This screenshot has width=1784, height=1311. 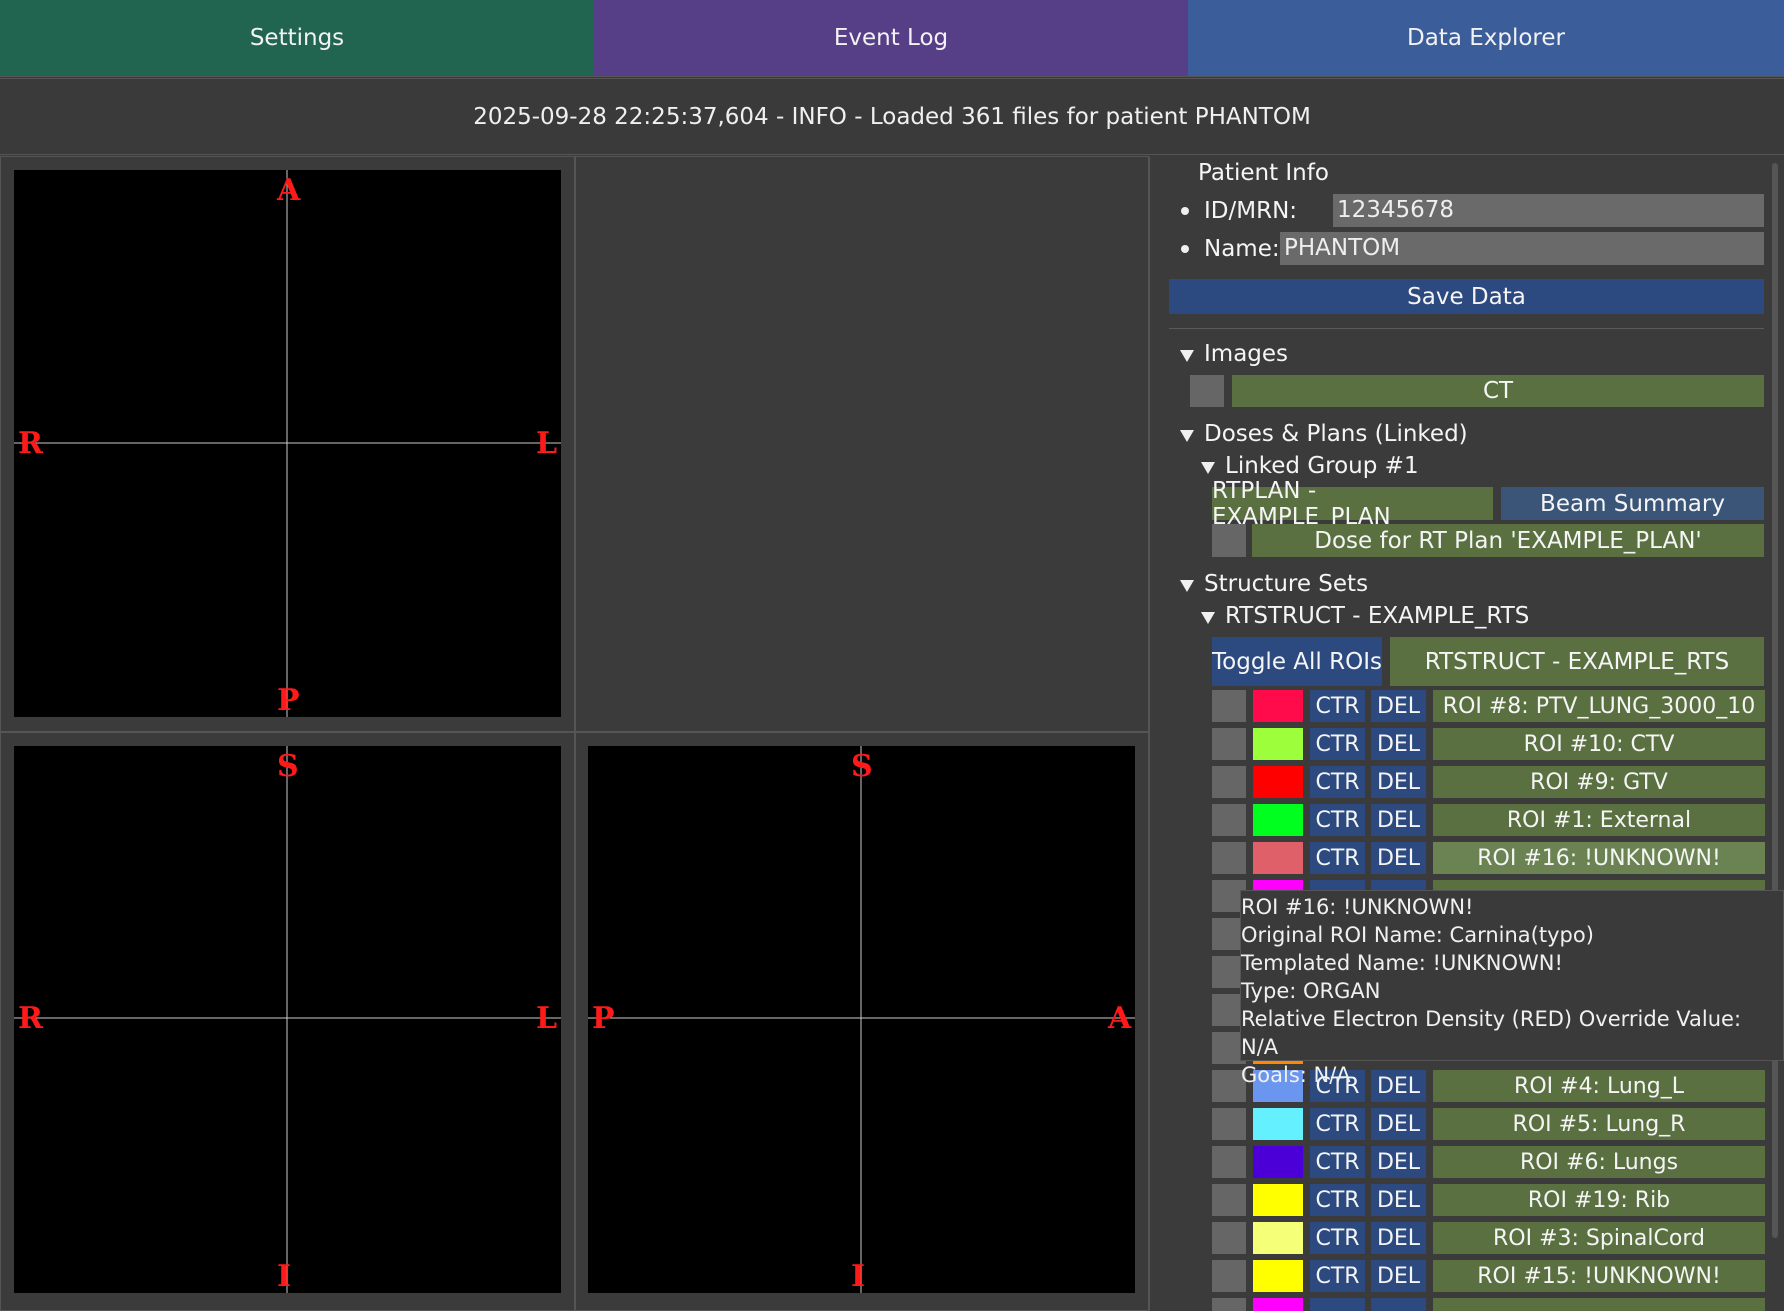 What do you see at coordinates (1466, 296) in the screenshot?
I see `save-data-button: Save Data` at bounding box center [1466, 296].